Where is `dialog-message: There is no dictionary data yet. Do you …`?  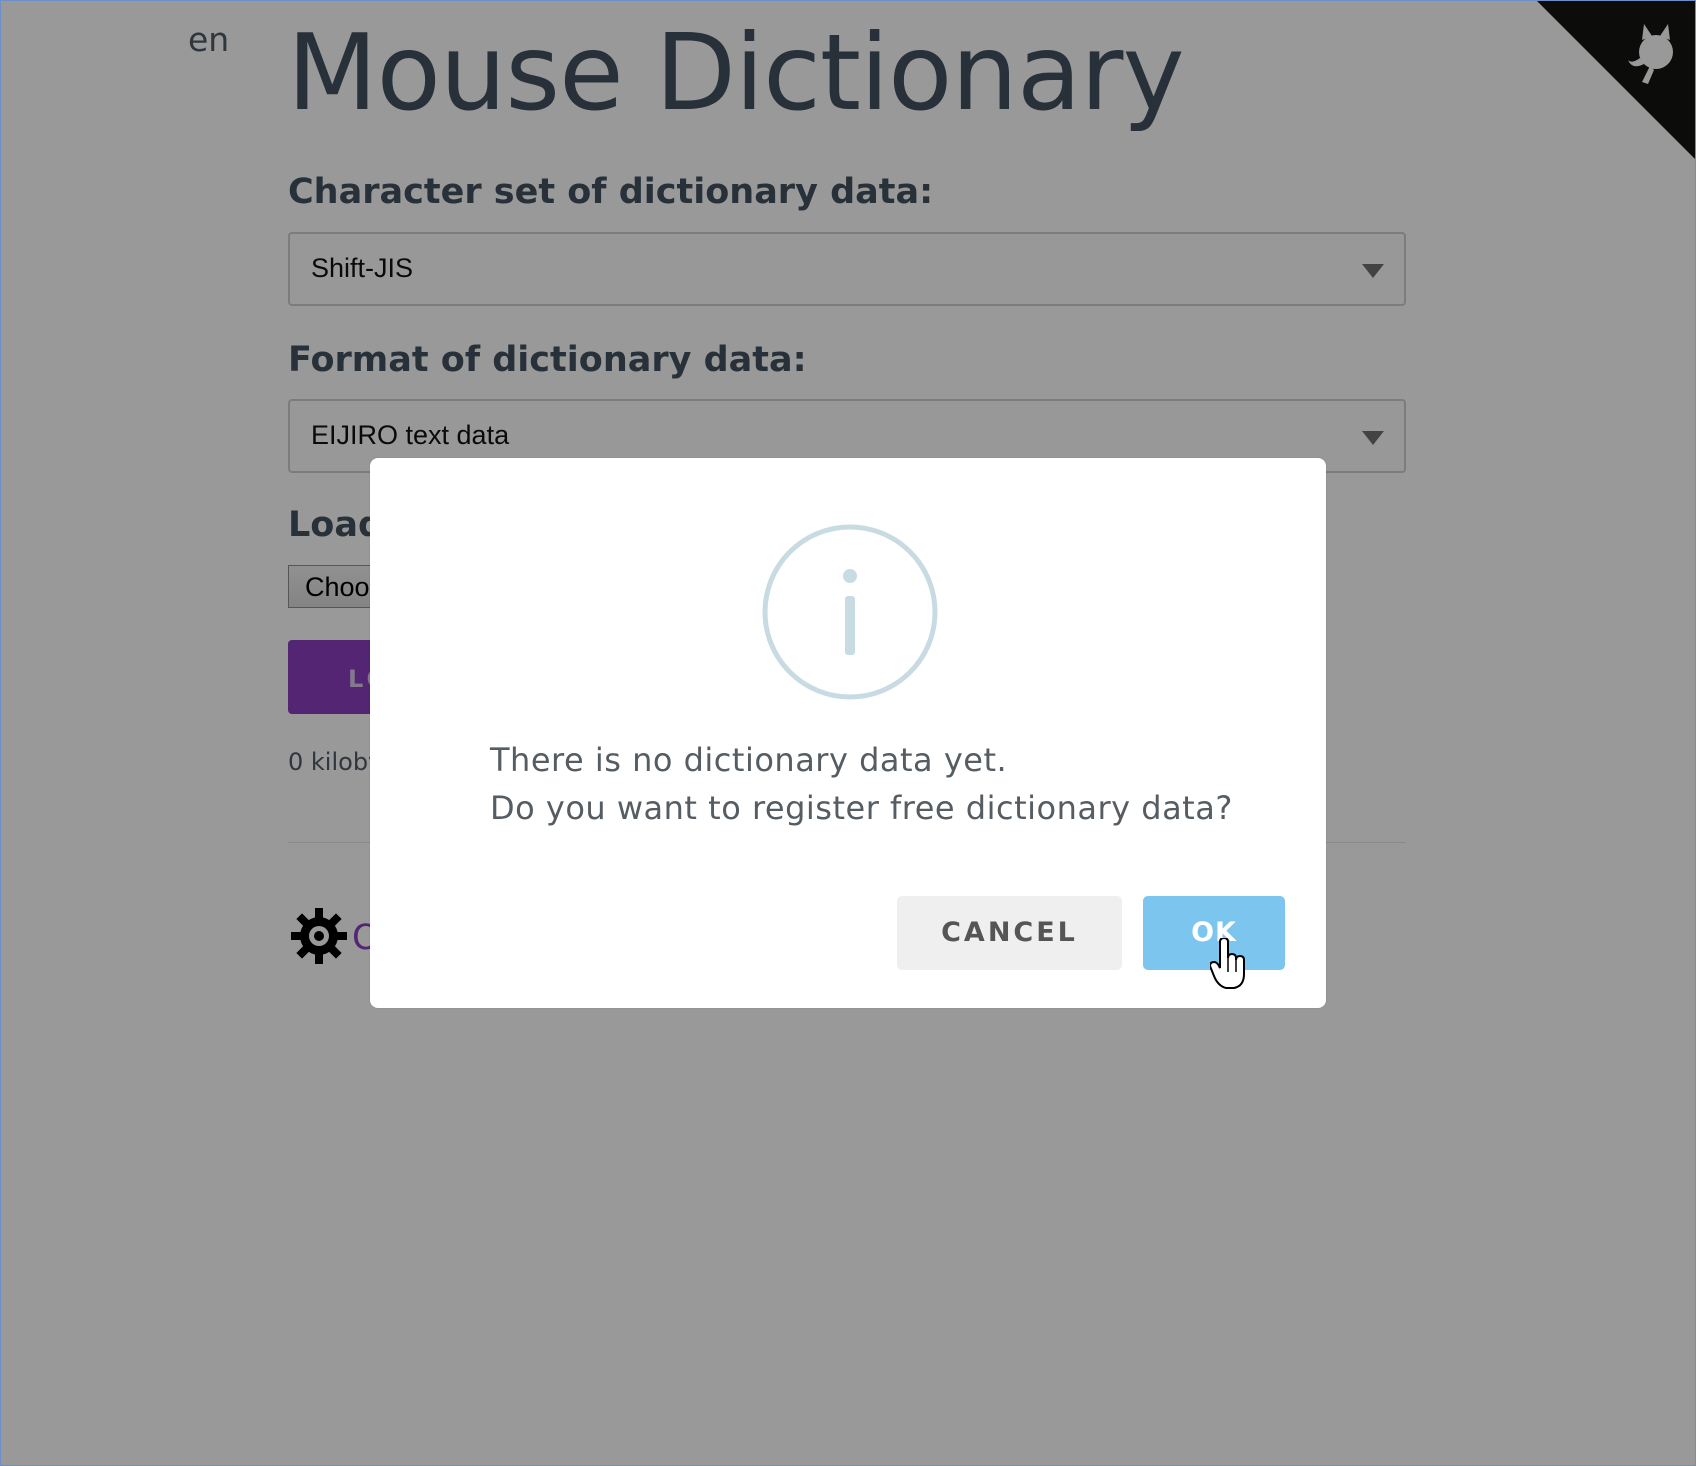
dialog-message: There is no dictionary data yet. Do you … is located at coordinates (870, 784).